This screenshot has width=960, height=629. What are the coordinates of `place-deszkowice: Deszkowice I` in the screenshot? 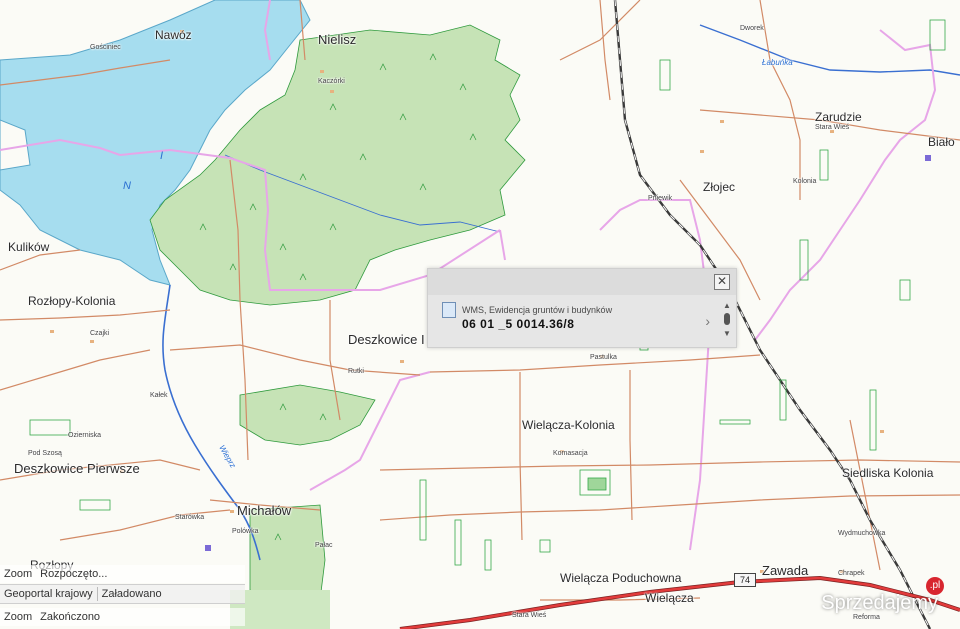 It's located at (386, 339).